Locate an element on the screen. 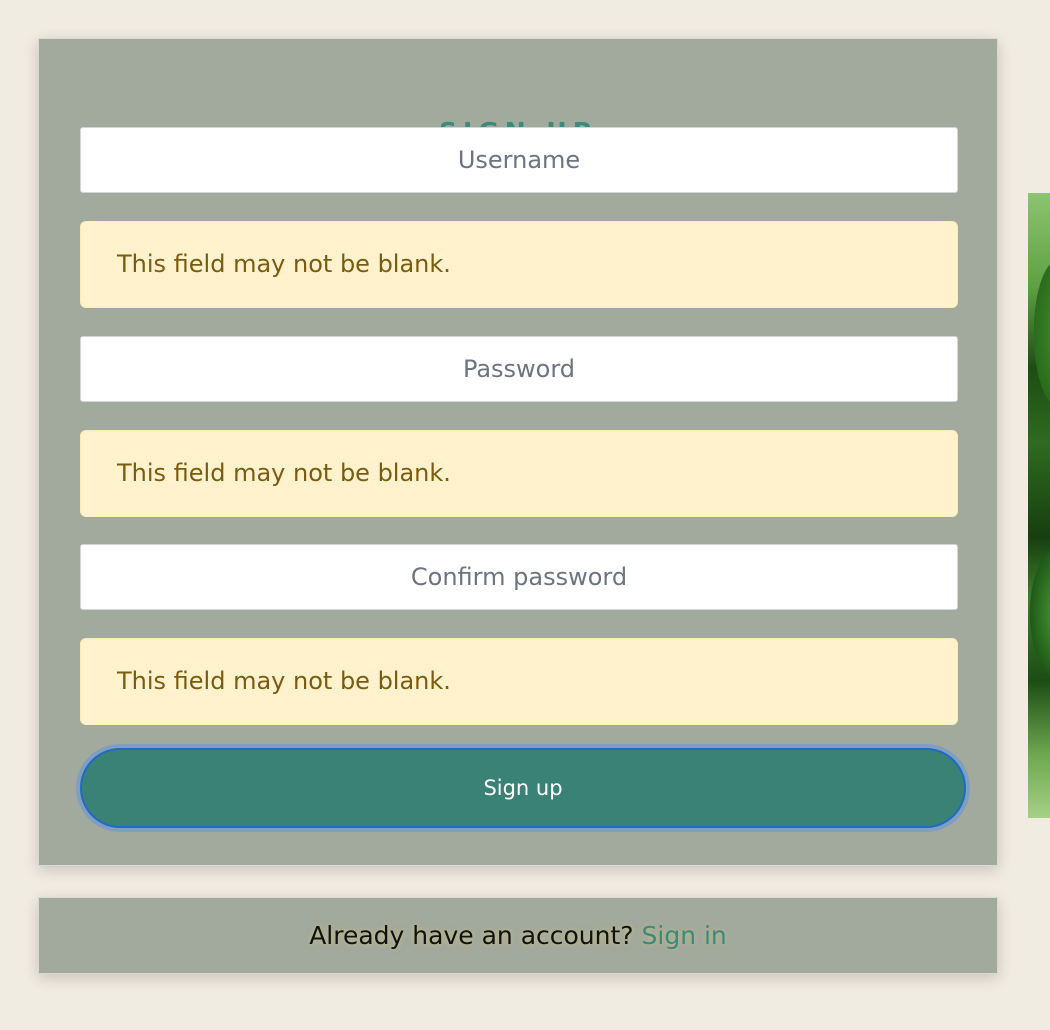 This screenshot has height=1030, width=1050. username-error-alert: This field may not be blank. is located at coordinates (519, 264).